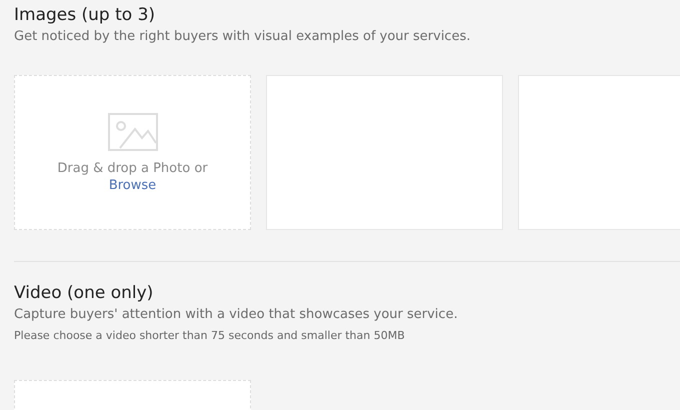  I want to click on image-slot, so click(384, 152).